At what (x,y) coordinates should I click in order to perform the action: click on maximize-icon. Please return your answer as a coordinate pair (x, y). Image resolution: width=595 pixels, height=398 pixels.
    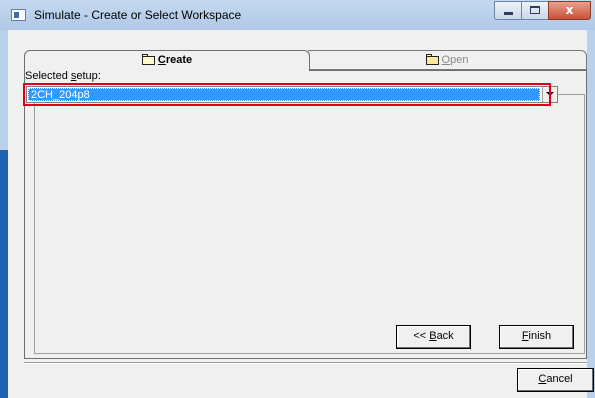
    Looking at the image, I should click on (535, 10).